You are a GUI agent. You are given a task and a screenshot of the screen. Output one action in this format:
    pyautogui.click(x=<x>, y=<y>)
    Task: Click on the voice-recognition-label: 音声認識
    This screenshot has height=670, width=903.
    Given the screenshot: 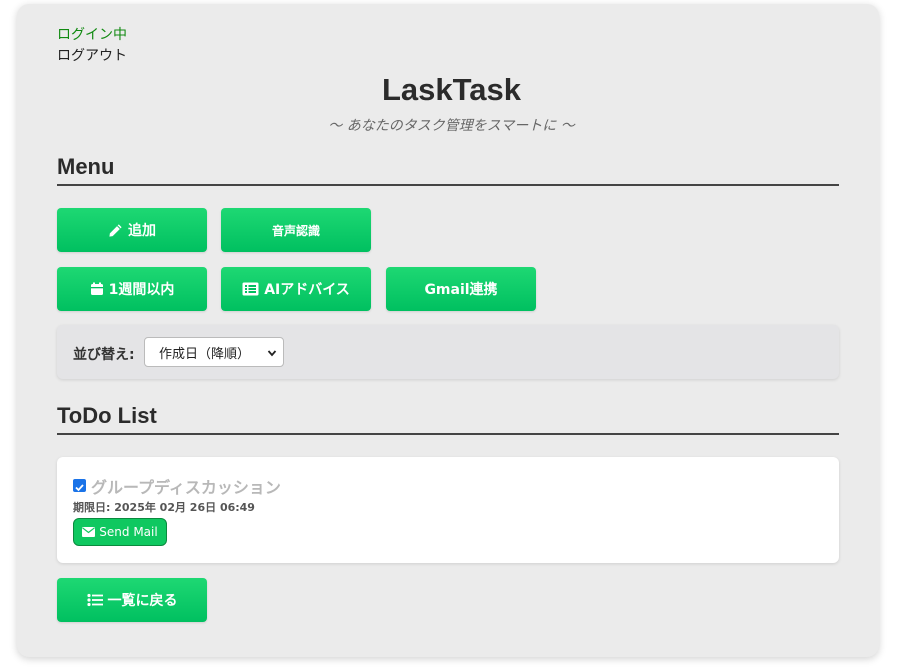 What is the action you would take?
    pyautogui.click(x=295, y=230)
    